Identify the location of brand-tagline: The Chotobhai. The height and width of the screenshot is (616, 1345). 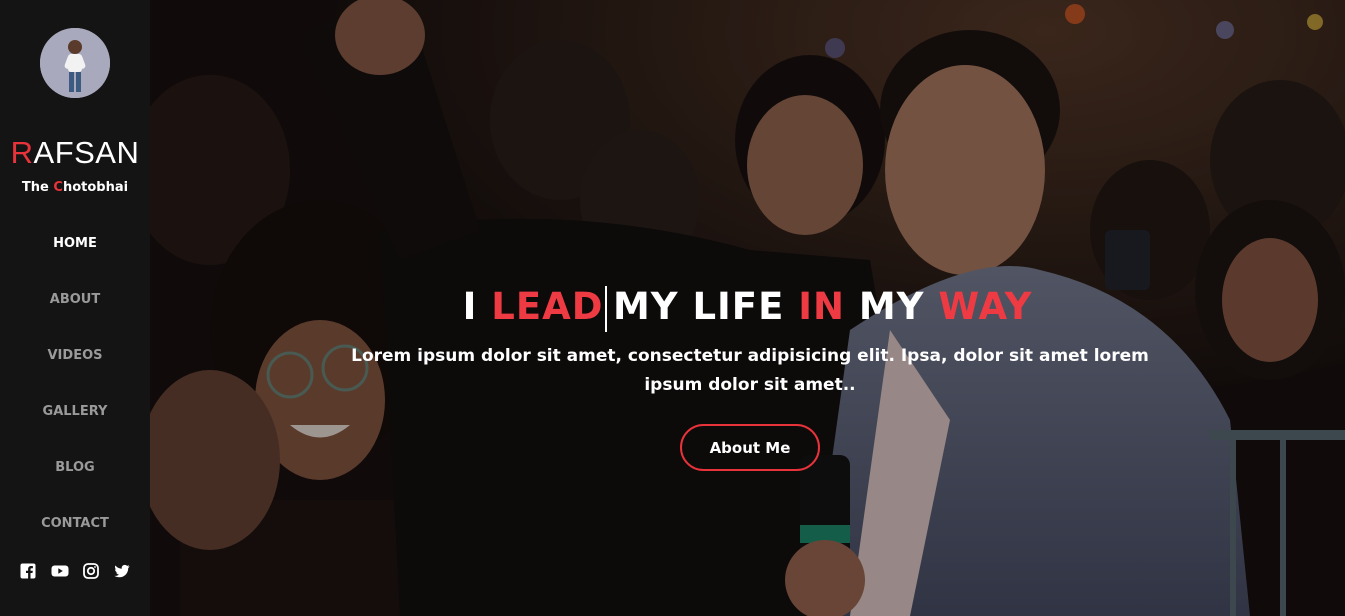
(75, 187).